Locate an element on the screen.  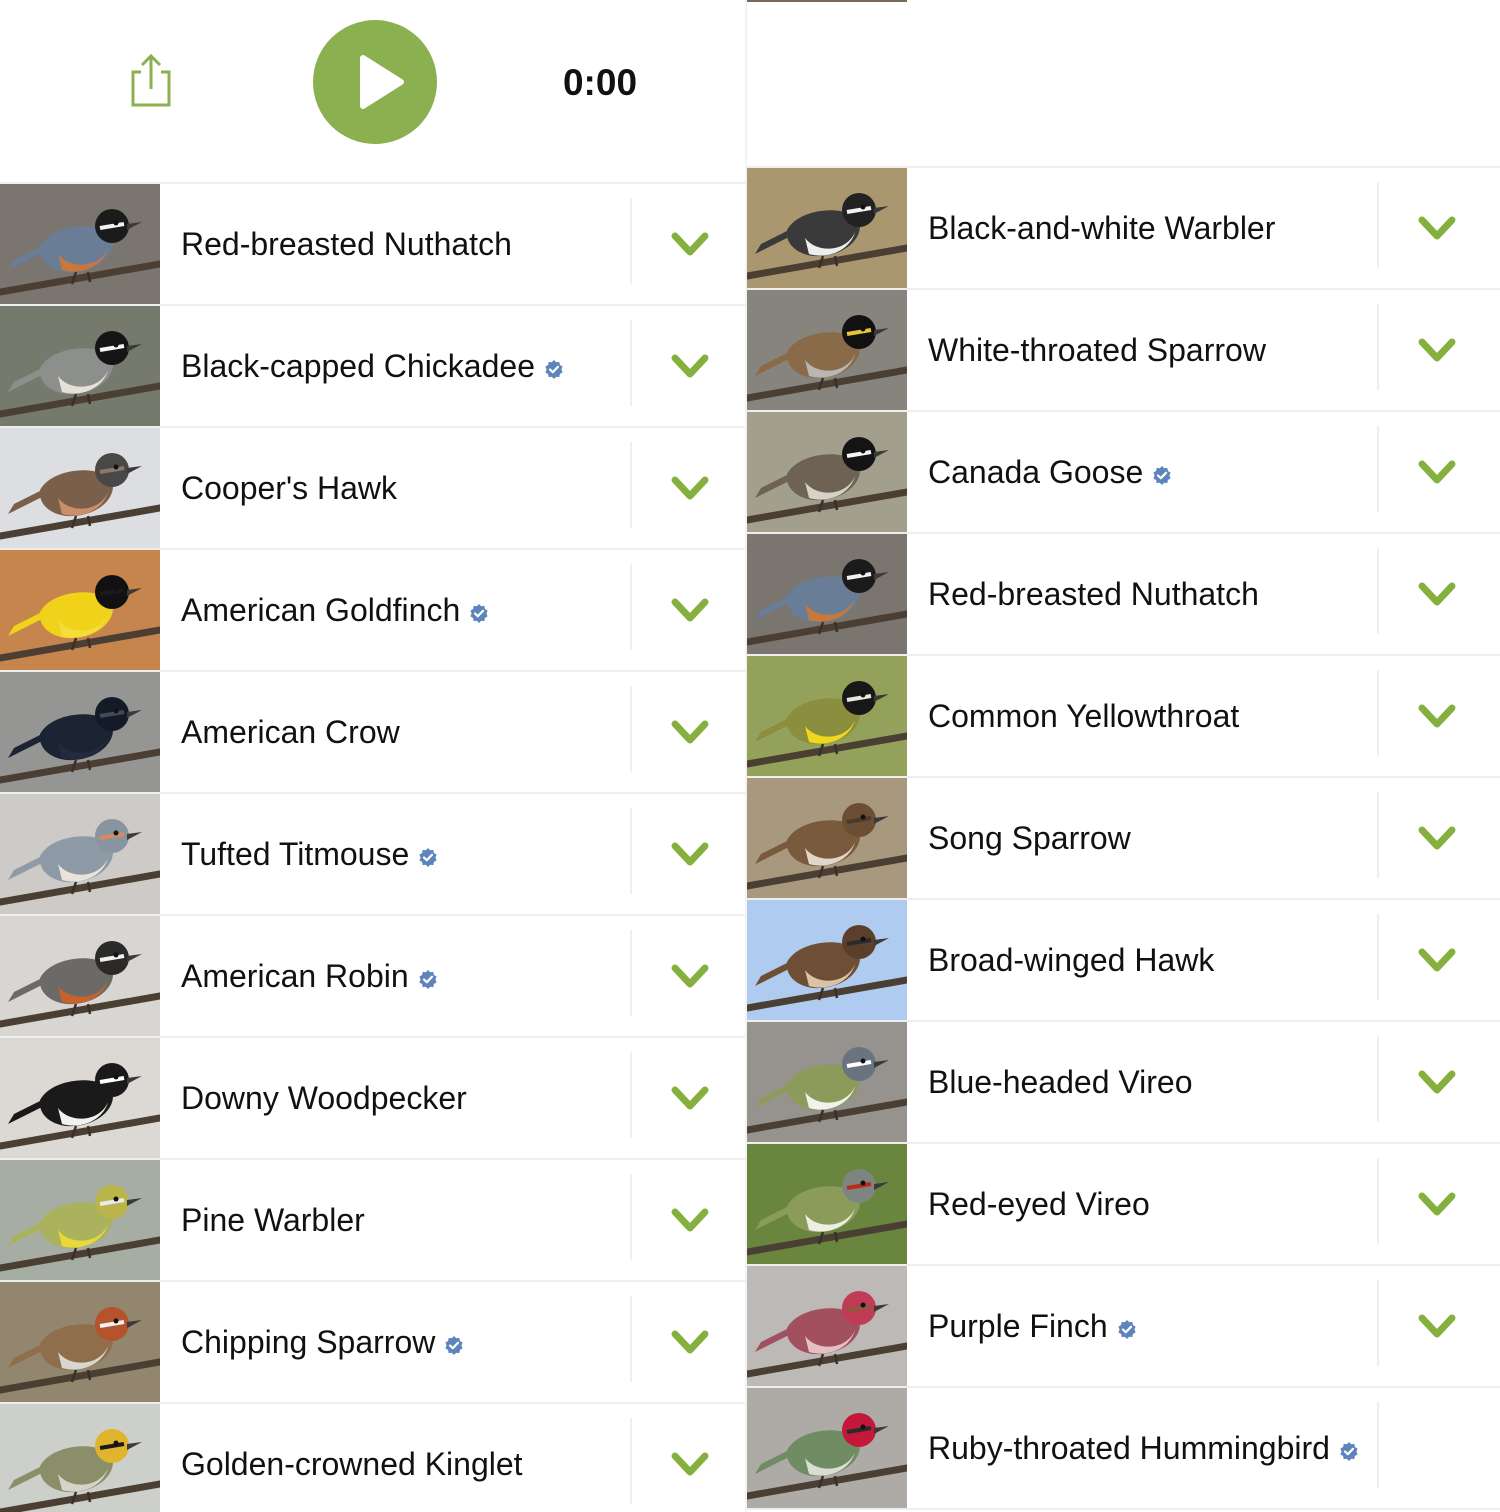
bird-name-text: Black-capped Chickadee is located at coordinates (358, 366).